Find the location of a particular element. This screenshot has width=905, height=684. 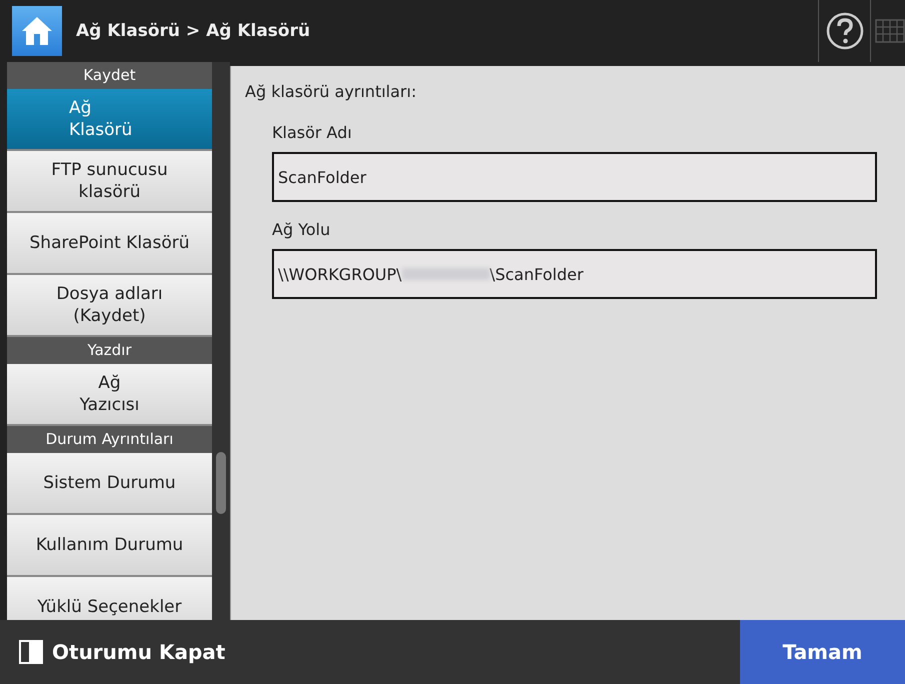

help-icon is located at coordinates (845, 31).